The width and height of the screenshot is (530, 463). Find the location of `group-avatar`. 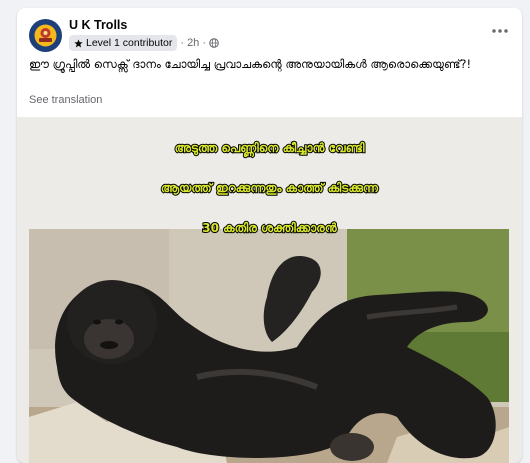

group-avatar is located at coordinates (45, 35).